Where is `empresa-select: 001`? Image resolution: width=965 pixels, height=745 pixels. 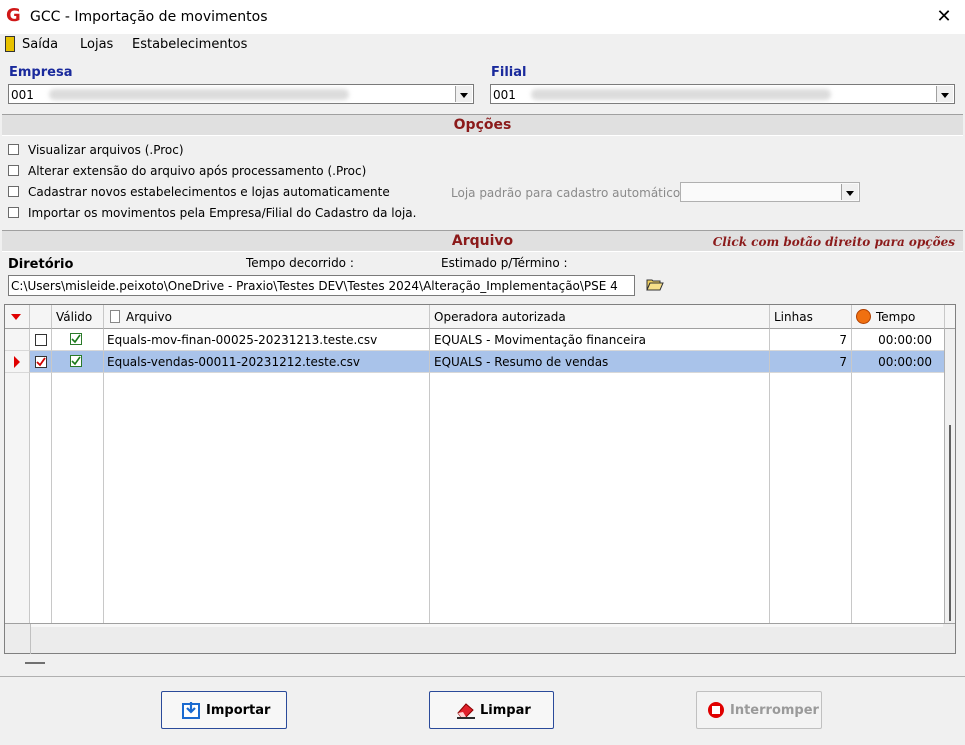 empresa-select: 001 is located at coordinates (241, 94).